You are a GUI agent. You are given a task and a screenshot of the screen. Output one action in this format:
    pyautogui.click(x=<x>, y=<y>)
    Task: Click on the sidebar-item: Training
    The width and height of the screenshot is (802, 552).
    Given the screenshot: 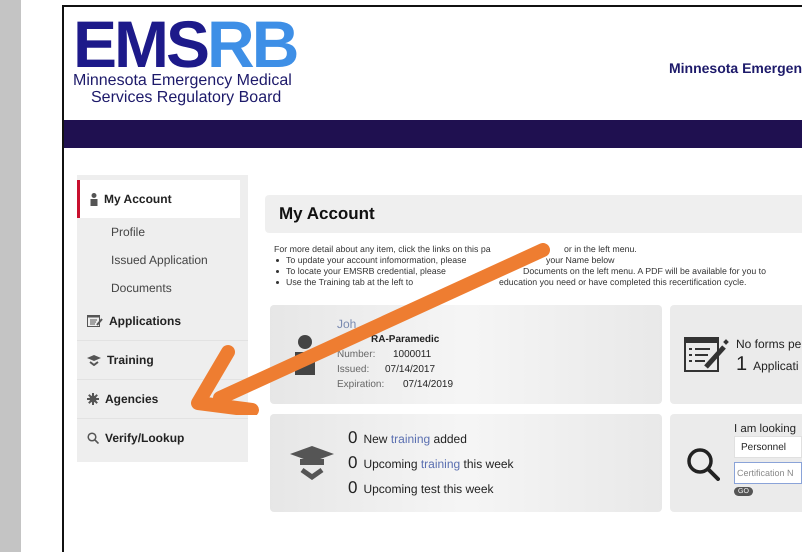 What is the action you would take?
    pyautogui.click(x=162, y=360)
    